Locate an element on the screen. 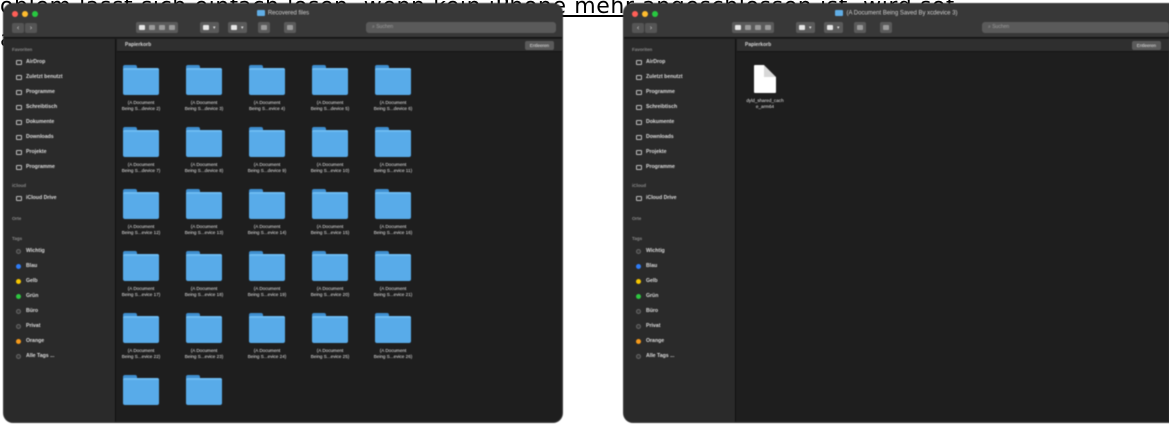 This screenshot has height=424, width=1169. folder-item: (A Document Being S...evice 24) is located at coordinates (267, 336).